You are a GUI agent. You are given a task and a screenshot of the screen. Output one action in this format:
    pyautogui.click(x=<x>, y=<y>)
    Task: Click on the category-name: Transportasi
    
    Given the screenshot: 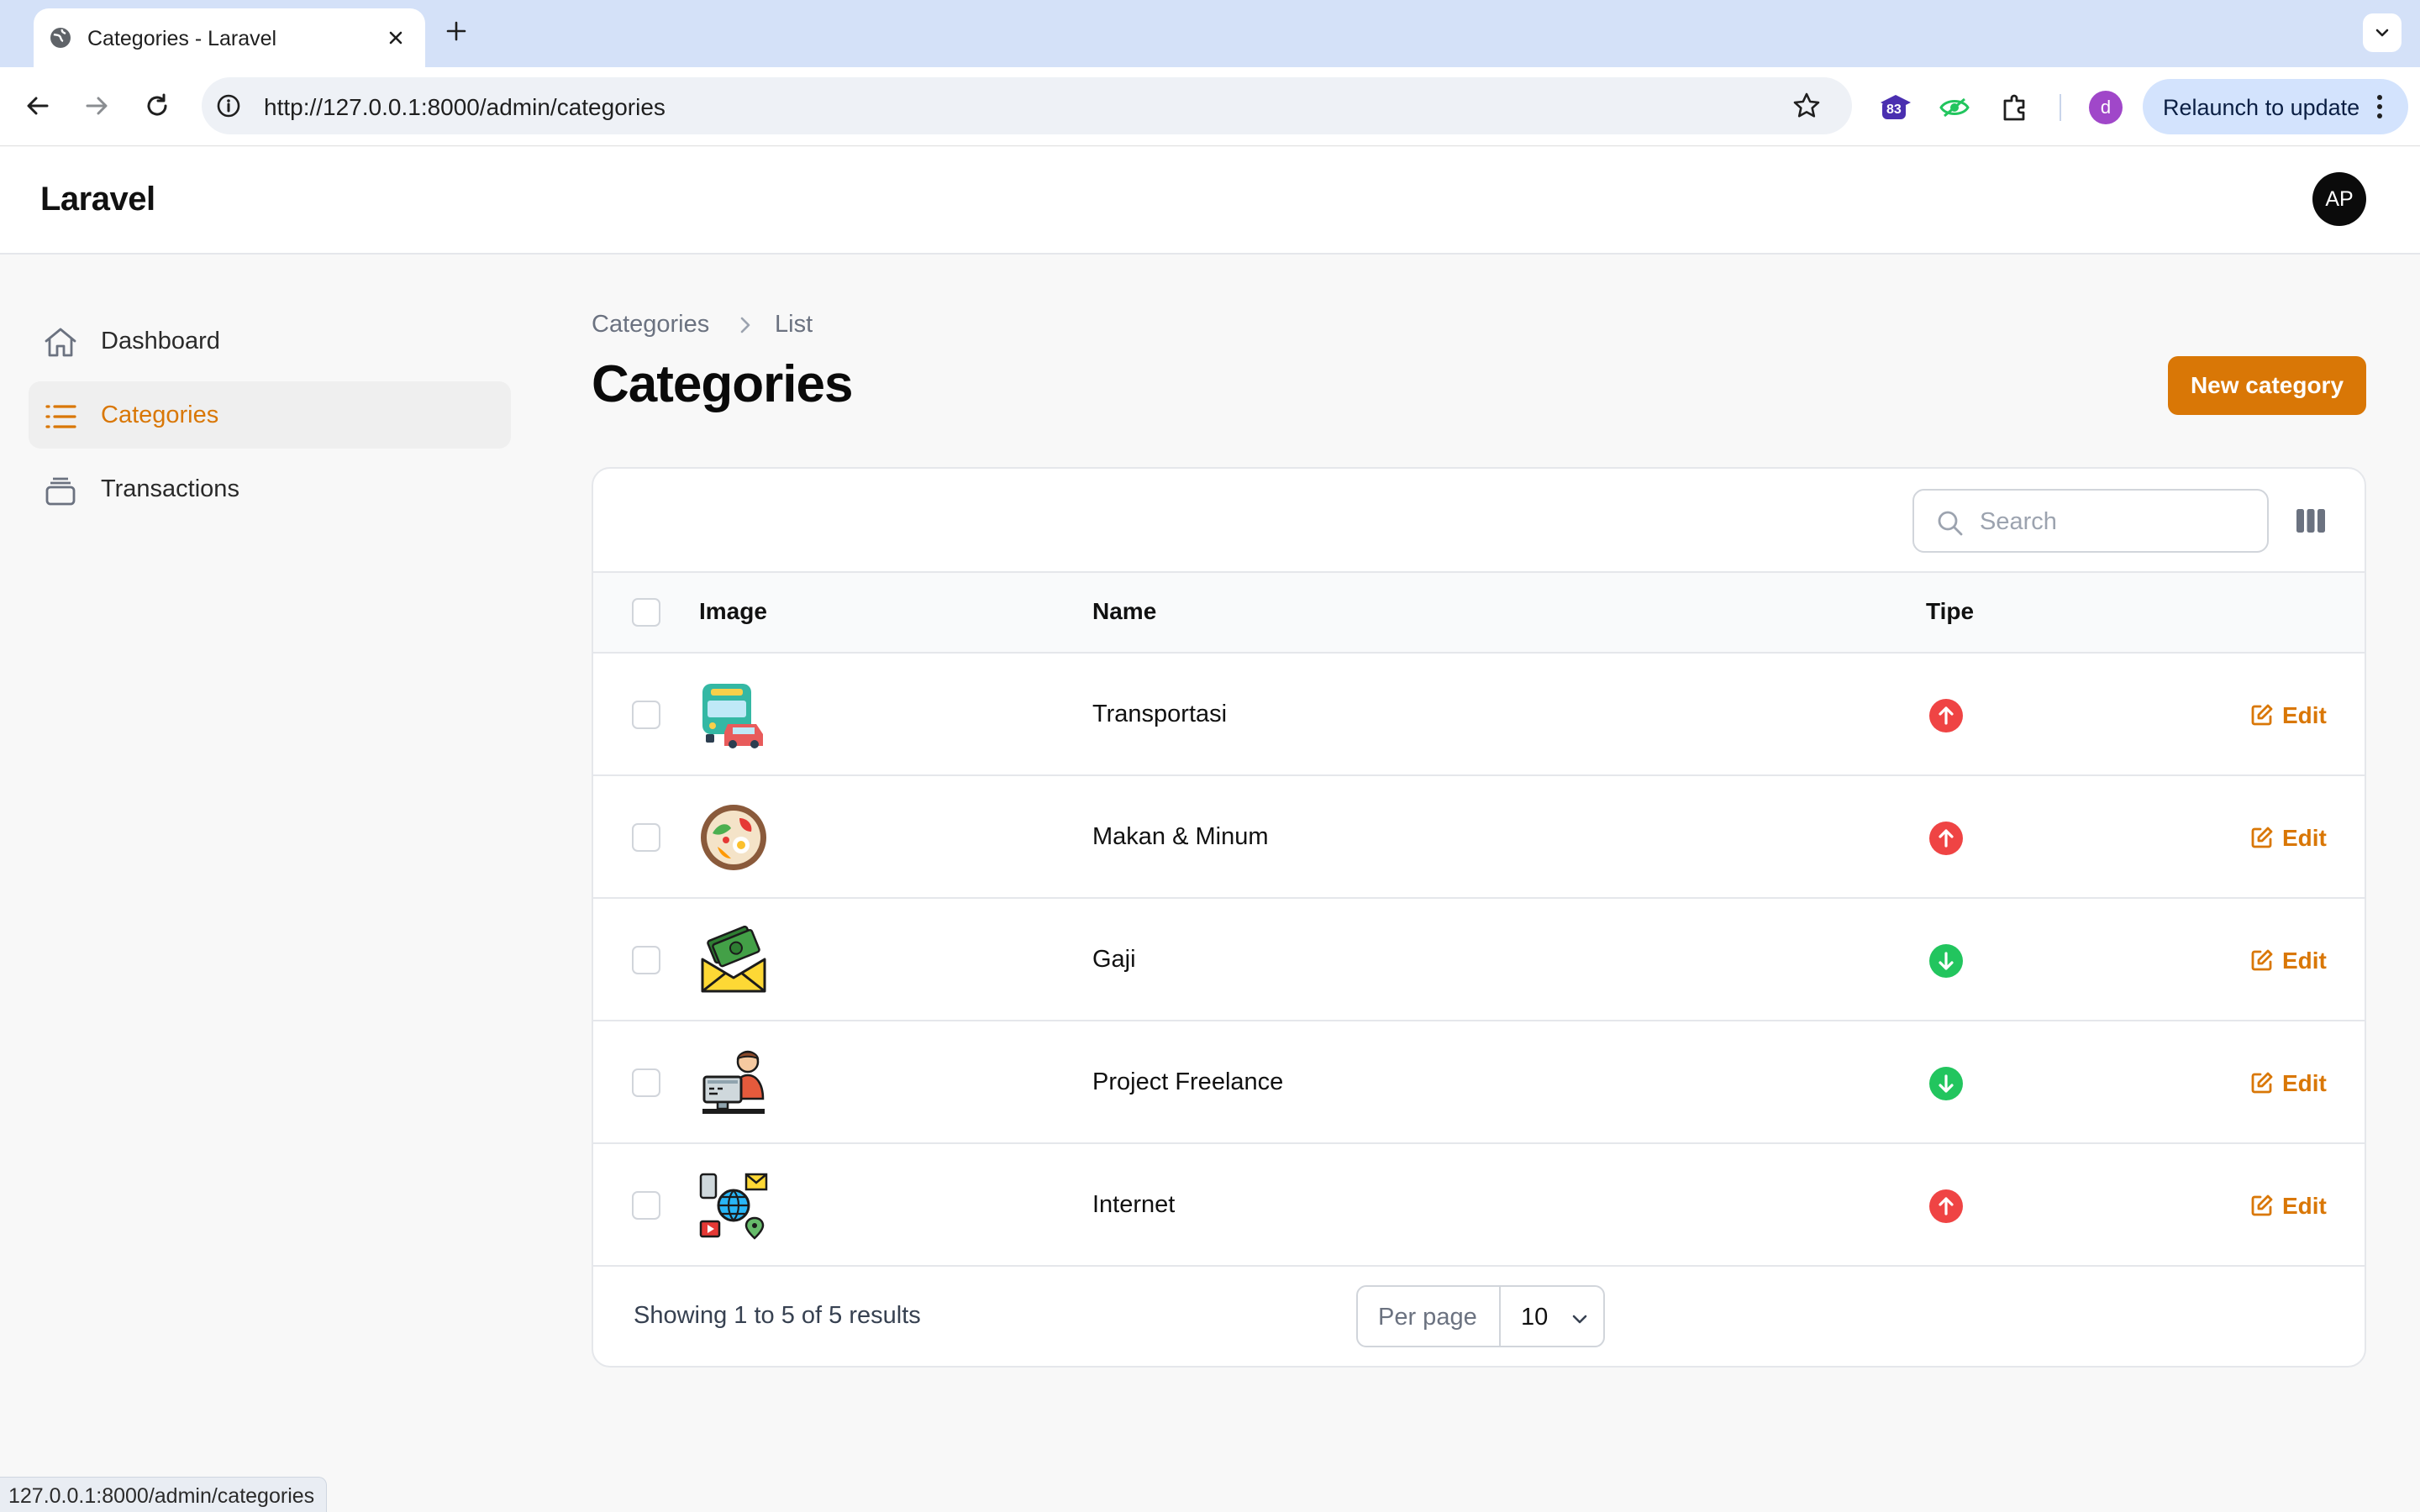 What is the action you would take?
    pyautogui.click(x=1160, y=714)
    